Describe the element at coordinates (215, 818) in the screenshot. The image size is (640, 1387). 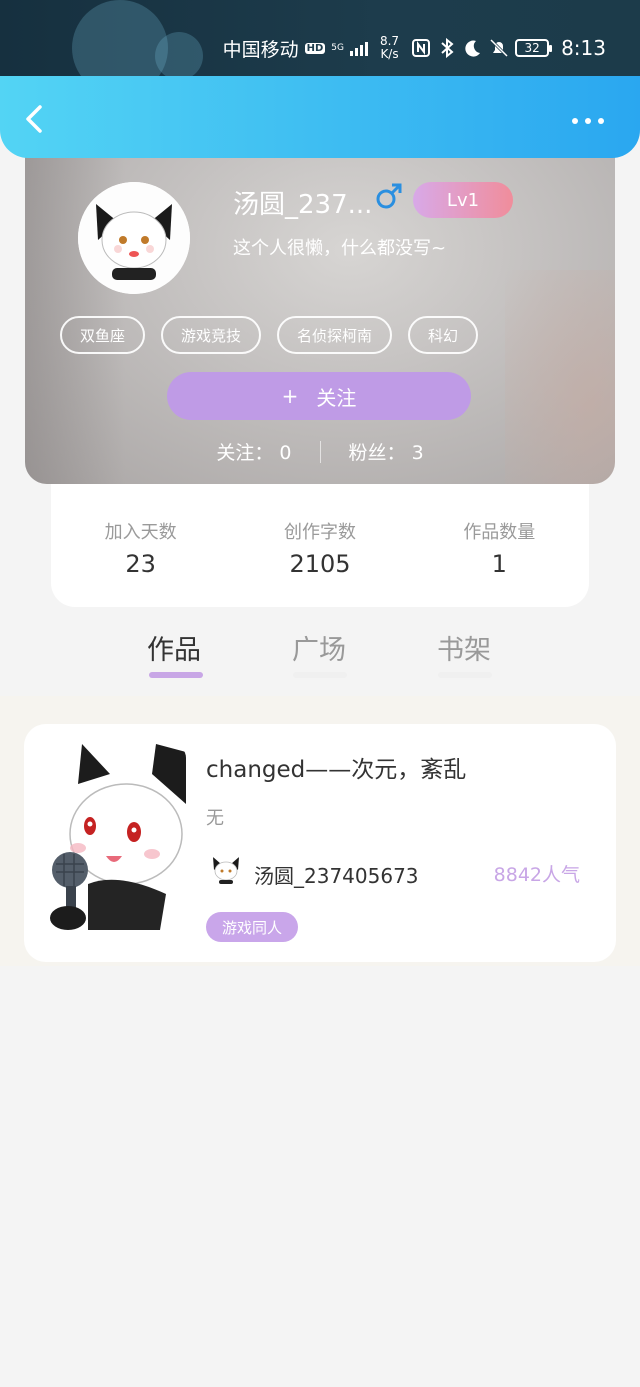
I see `work-description: 无` at that location.